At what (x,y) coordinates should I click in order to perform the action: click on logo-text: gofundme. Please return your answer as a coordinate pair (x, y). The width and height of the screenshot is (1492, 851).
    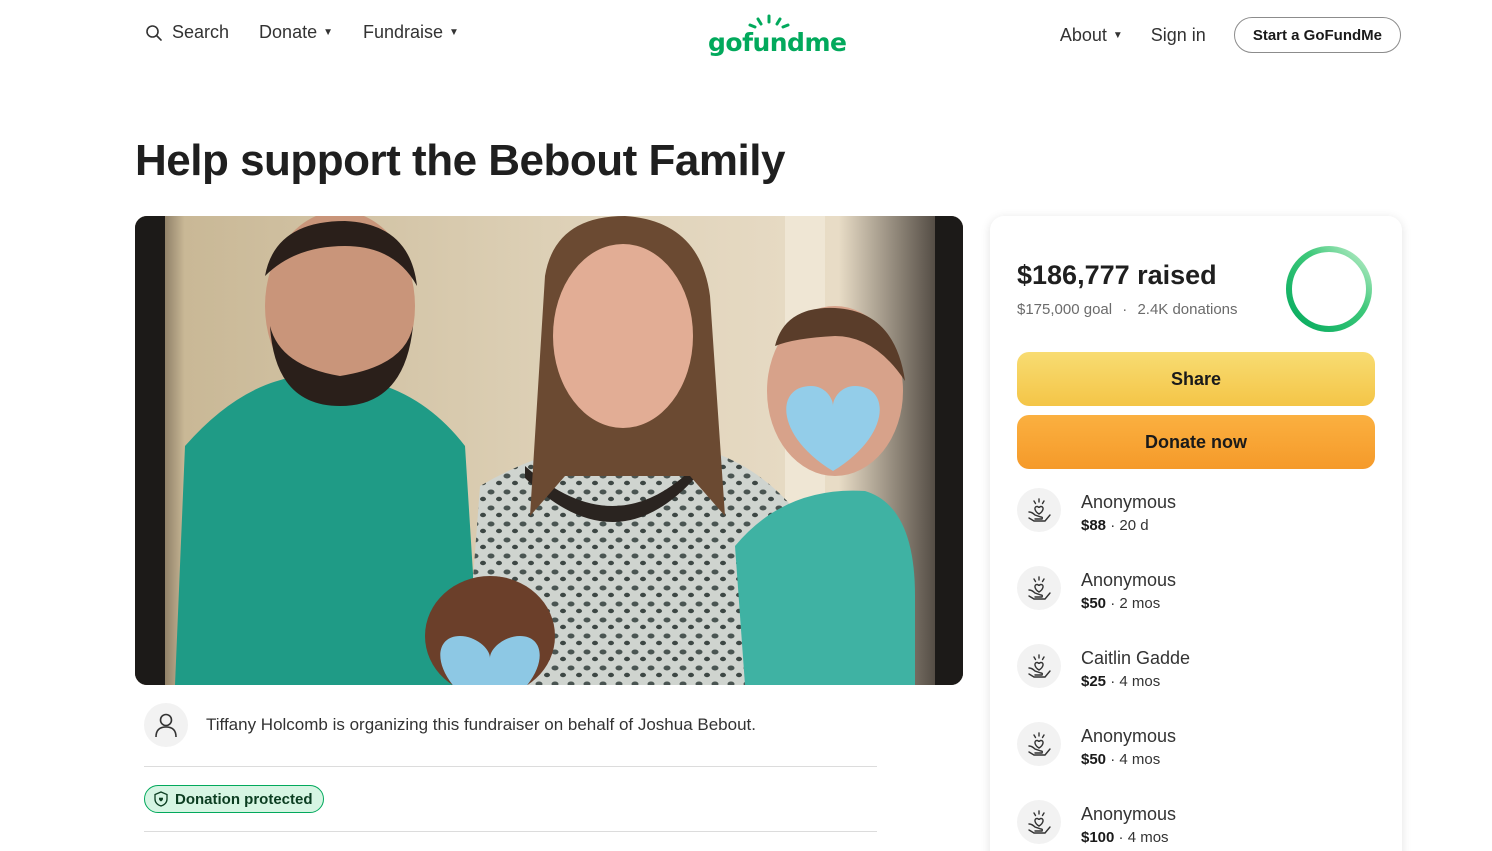
    Looking at the image, I should click on (777, 42).